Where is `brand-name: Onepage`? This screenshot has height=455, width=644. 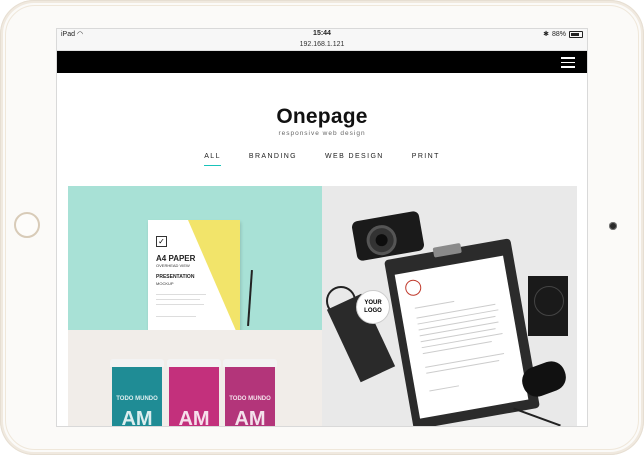 brand-name: Onepage is located at coordinates (322, 117).